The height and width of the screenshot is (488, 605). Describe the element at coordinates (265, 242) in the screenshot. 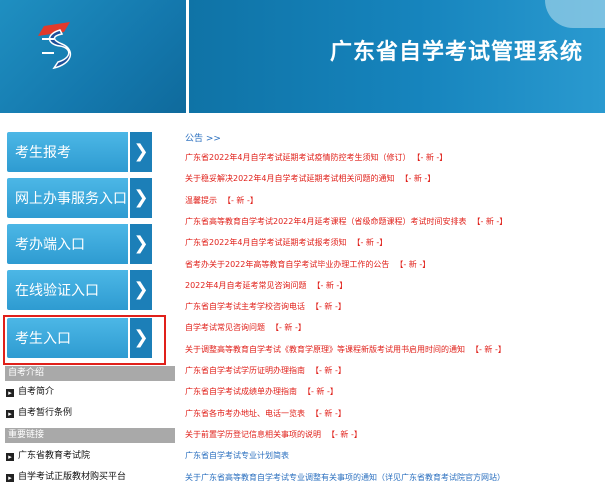

I see `notice-link: 广东省2022年4月自学考试延期考试报考须知` at that location.